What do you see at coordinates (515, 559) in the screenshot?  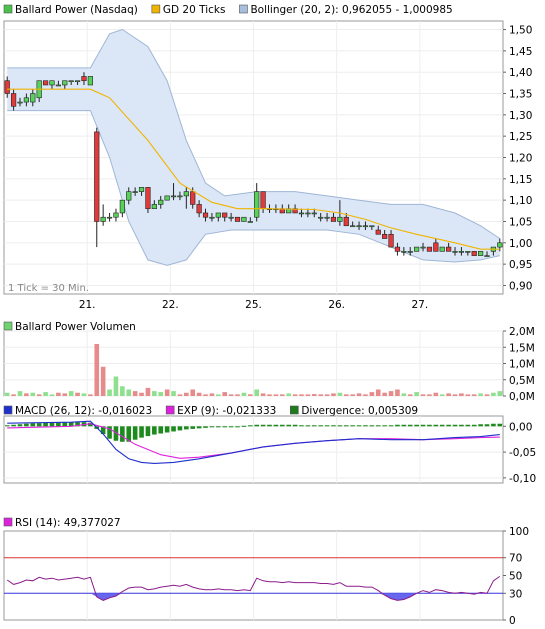 I see `y-tick-label: 70` at bounding box center [515, 559].